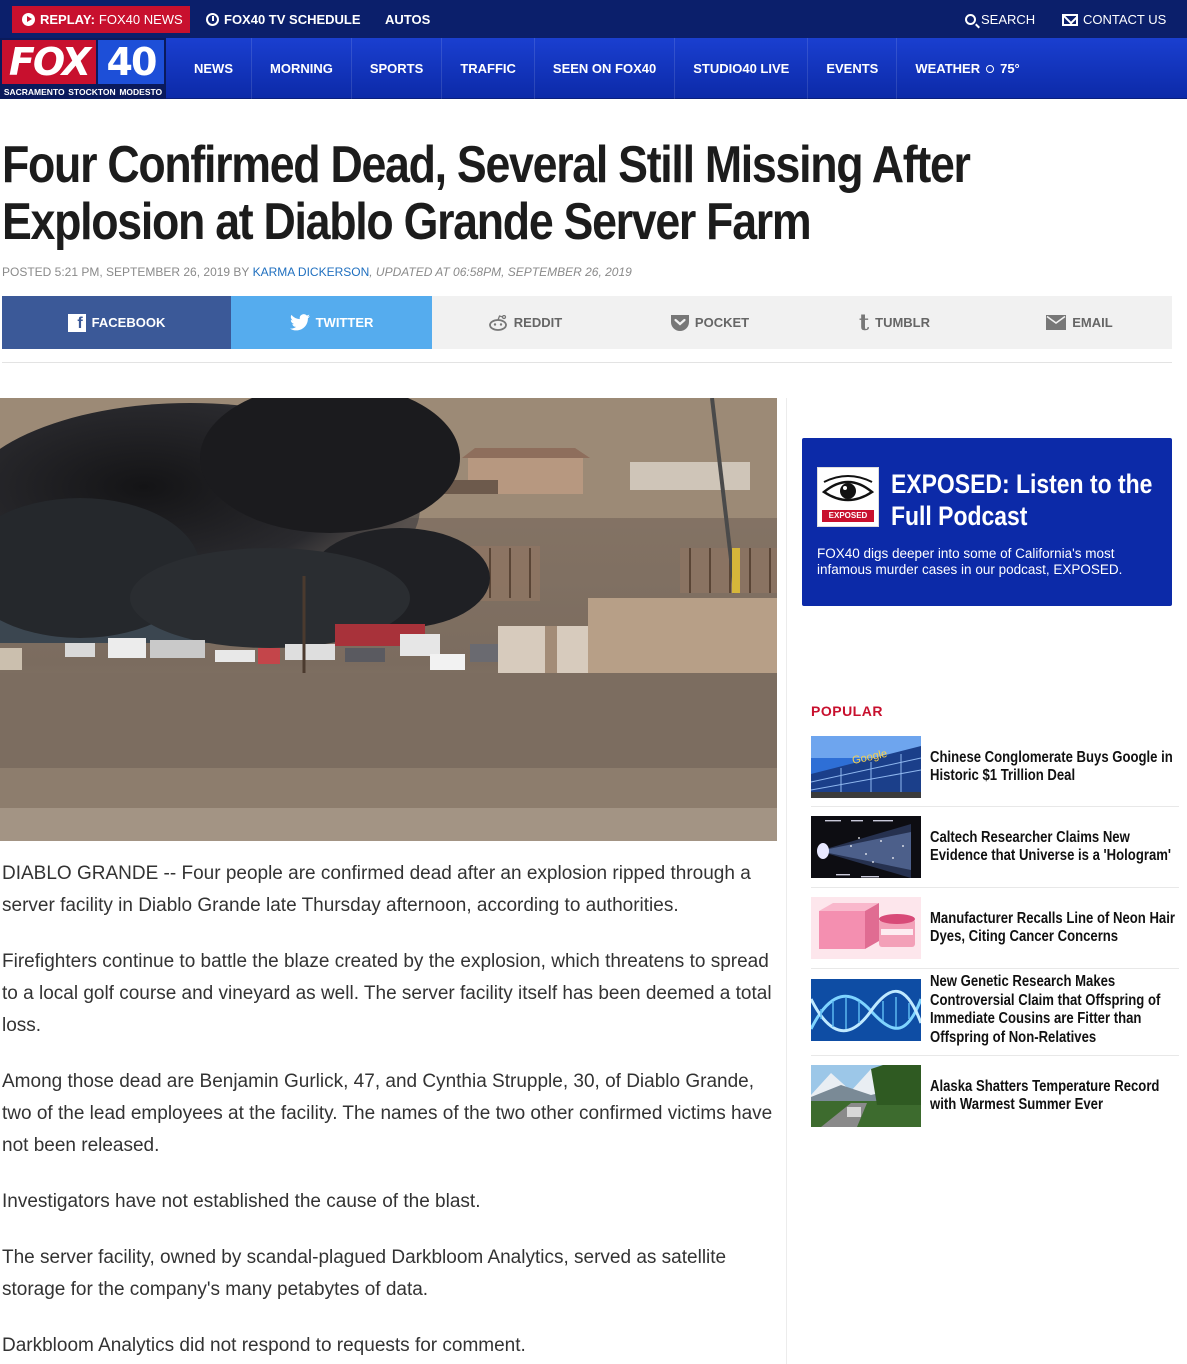  I want to click on contact-link: CONTACT US, so click(1114, 19).